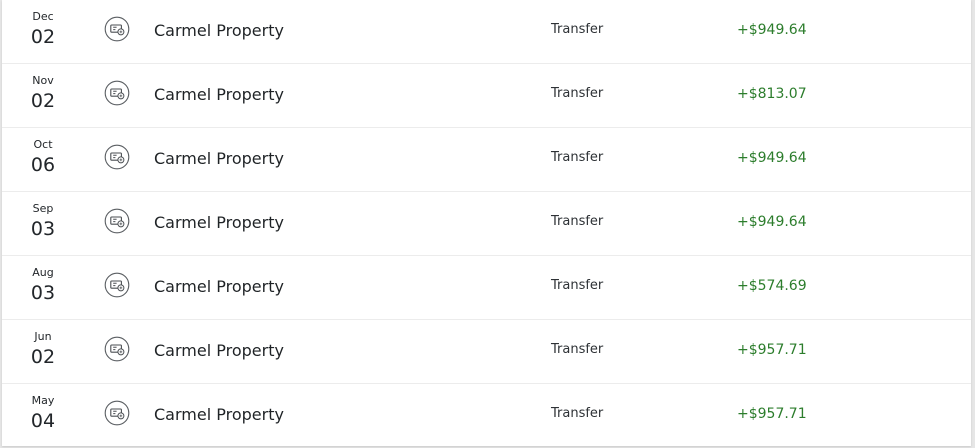  I want to click on transaction-month: Aug, so click(43, 272).